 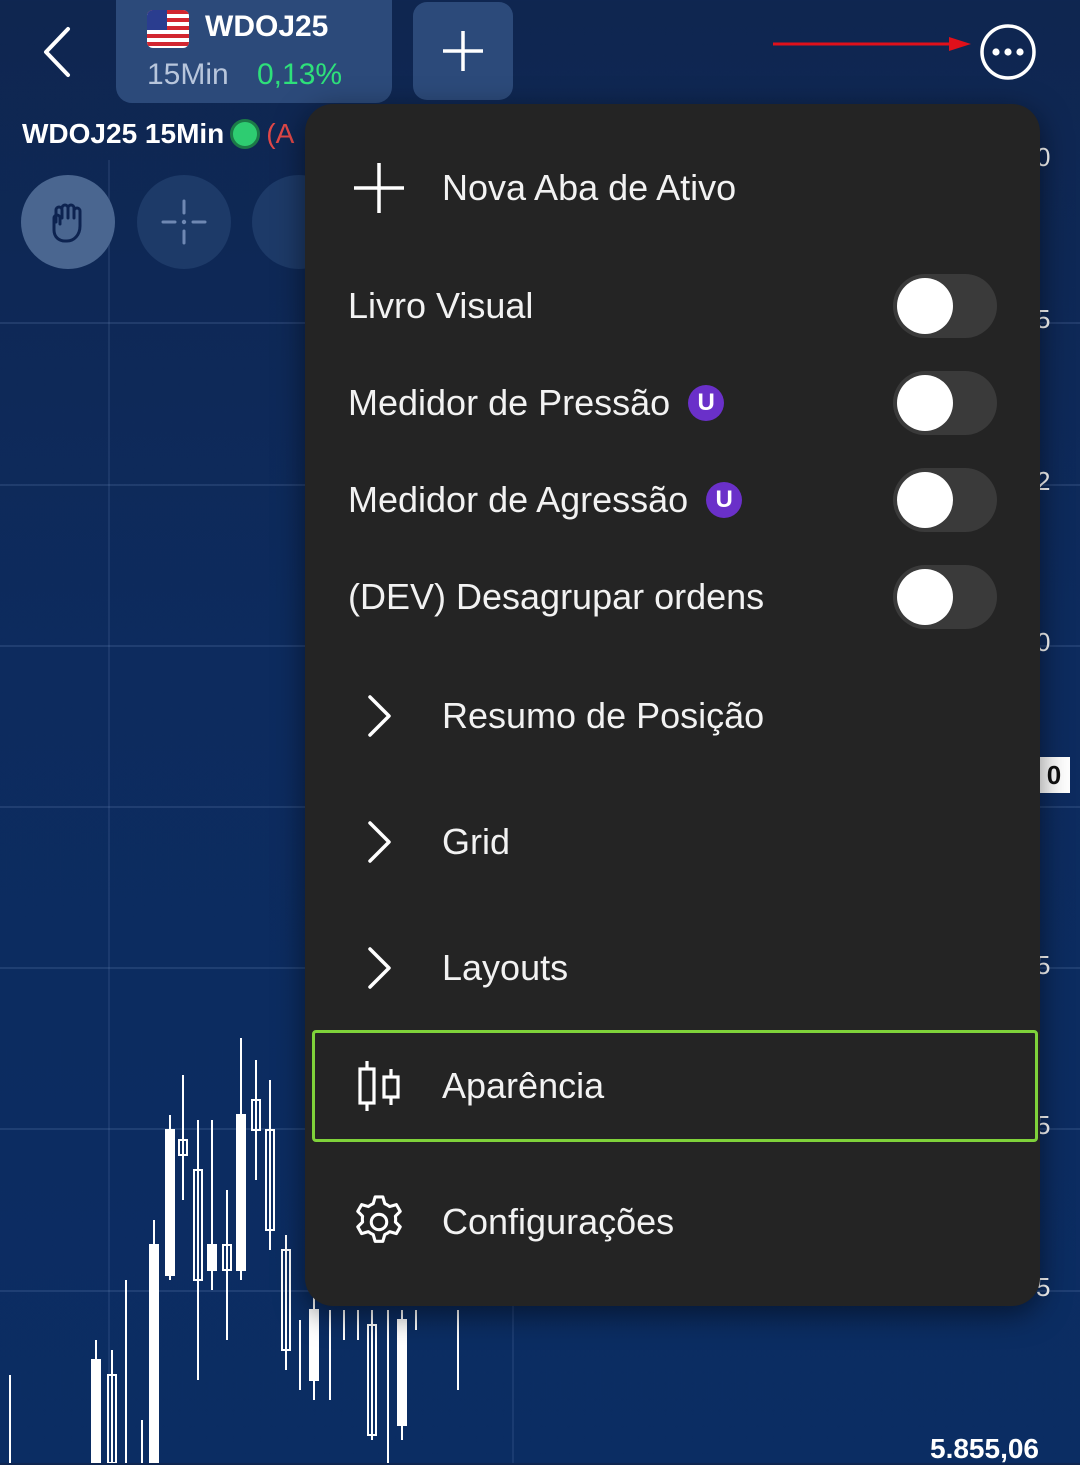 I want to click on menu-item-aparencia: Aparência, so click(x=672, y=1086).